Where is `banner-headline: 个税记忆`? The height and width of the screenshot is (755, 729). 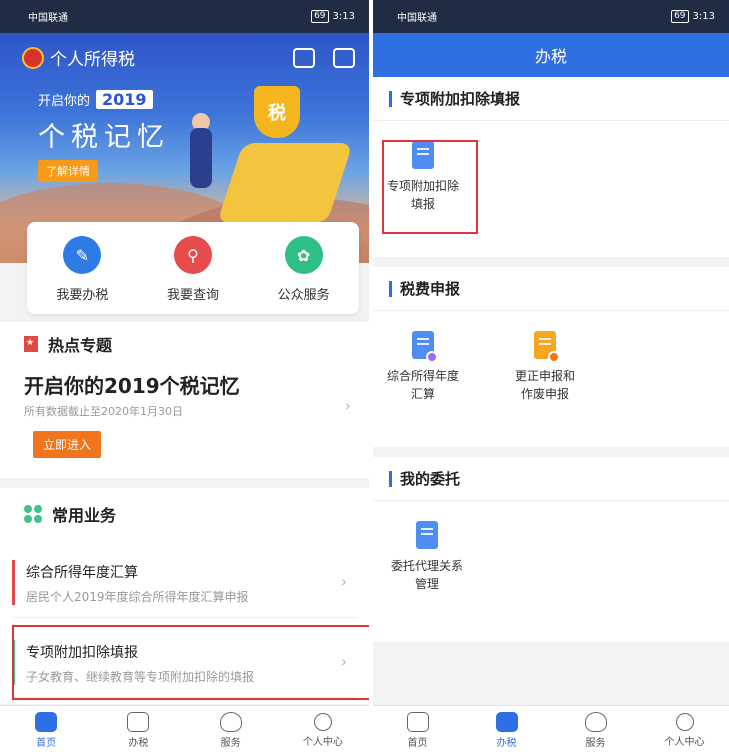 banner-headline: 个税记忆 is located at coordinates (104, 137).